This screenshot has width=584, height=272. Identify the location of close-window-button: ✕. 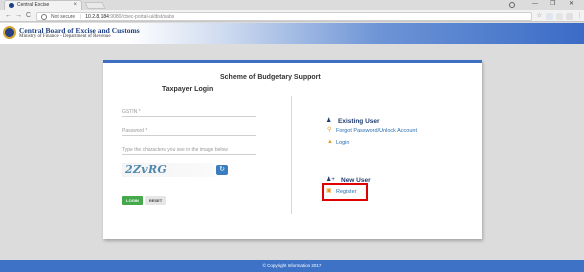
(571, 4).